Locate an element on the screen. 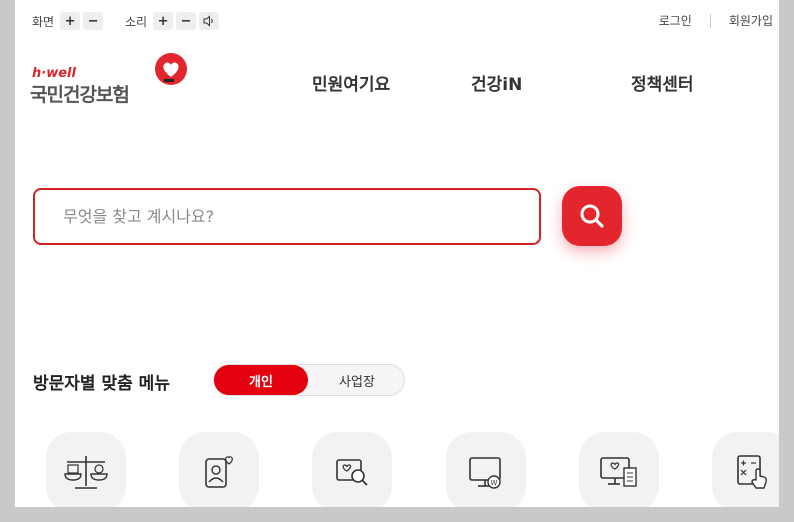 Image resolution: width=794 pixels, height=522 pixels. calculator-hand-icon is located at coordinates (752, 472).